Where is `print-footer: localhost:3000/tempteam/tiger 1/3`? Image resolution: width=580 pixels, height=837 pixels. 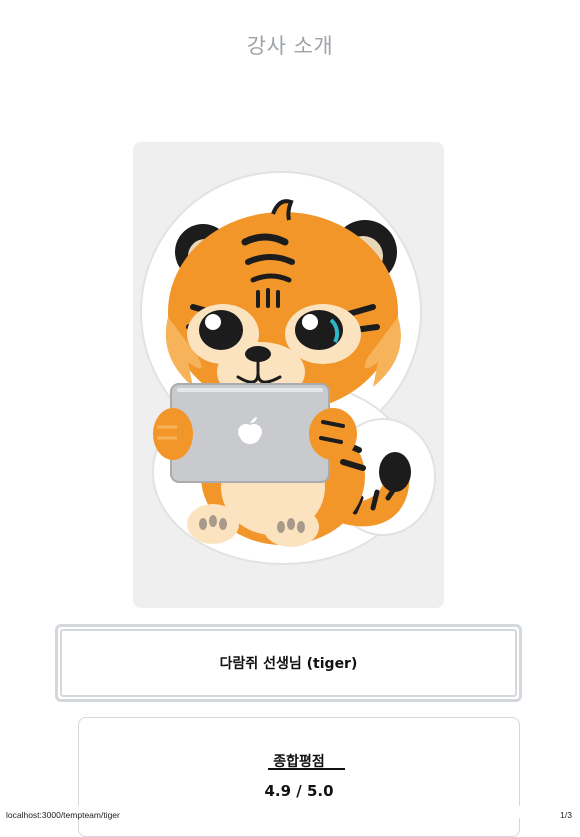
print-footer: localhost:3000/tempteam/tiger 1/3 is located at coordinates (290, 813).